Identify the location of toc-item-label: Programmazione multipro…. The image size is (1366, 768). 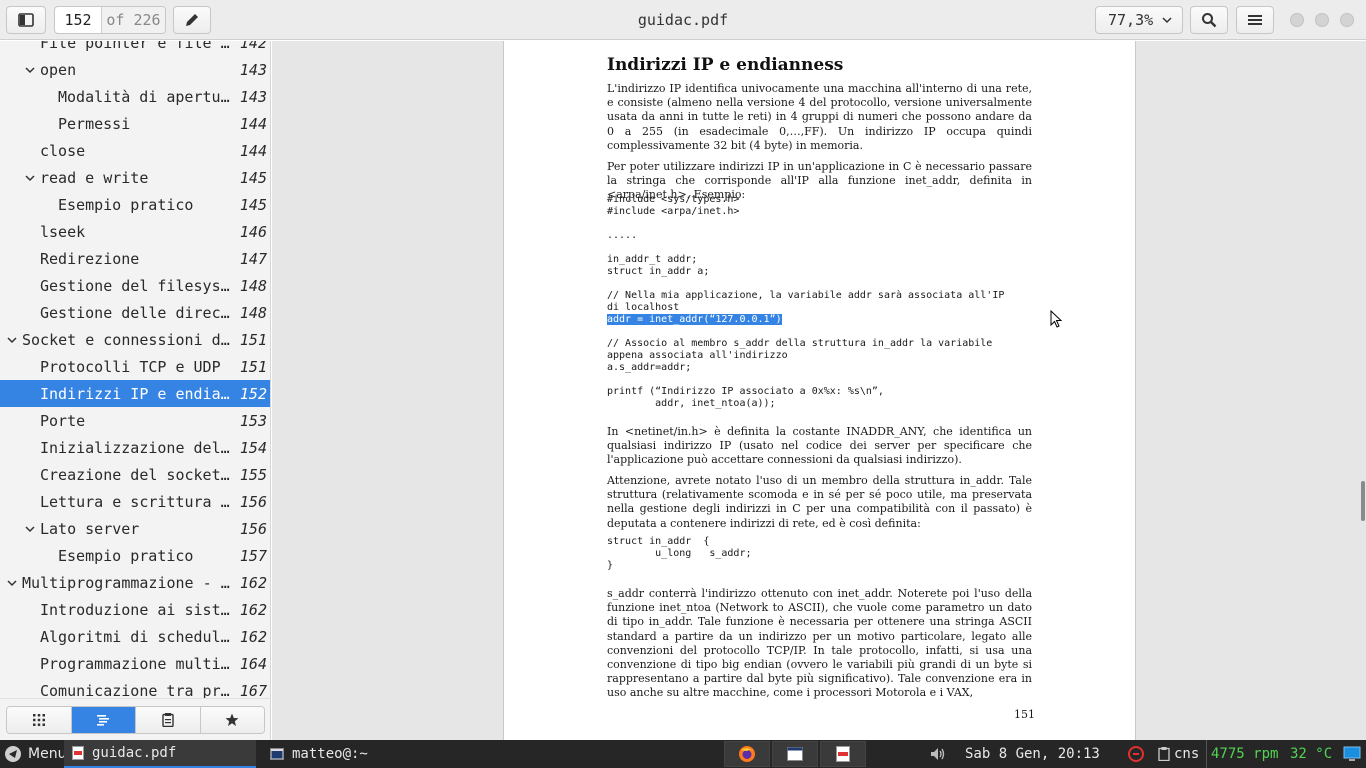
(136, 663).